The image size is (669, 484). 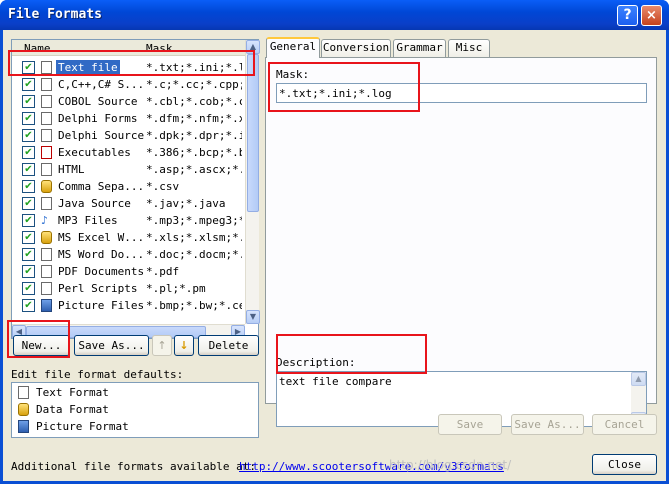 I want to click on format-name: Text file, so click(x=88, y=67).